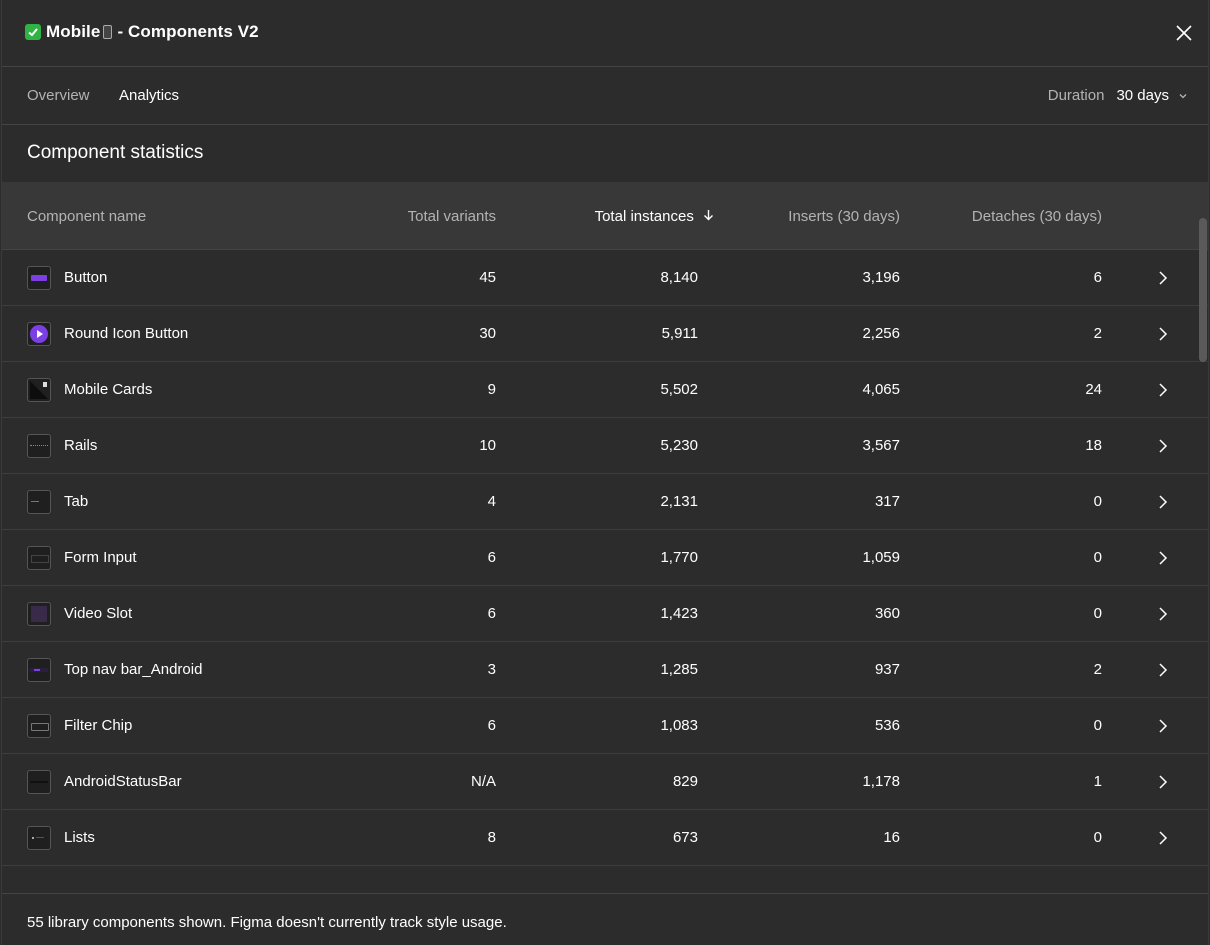 The width and height of the screenshot is (1210, 945). Describe the element at coordinates (1037, 216) in the screenshot. I see `column-header-detaches: Detaches (30 days)` at that location.